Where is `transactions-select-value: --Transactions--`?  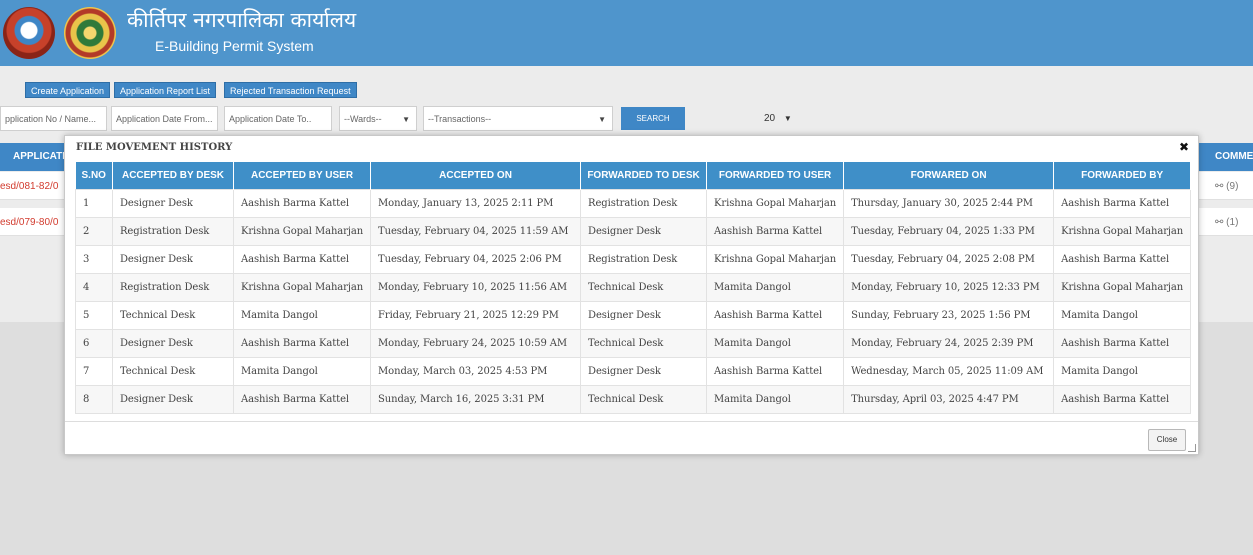 transactions-select-value: --Transactions-- is located at coordinates (460, 119).